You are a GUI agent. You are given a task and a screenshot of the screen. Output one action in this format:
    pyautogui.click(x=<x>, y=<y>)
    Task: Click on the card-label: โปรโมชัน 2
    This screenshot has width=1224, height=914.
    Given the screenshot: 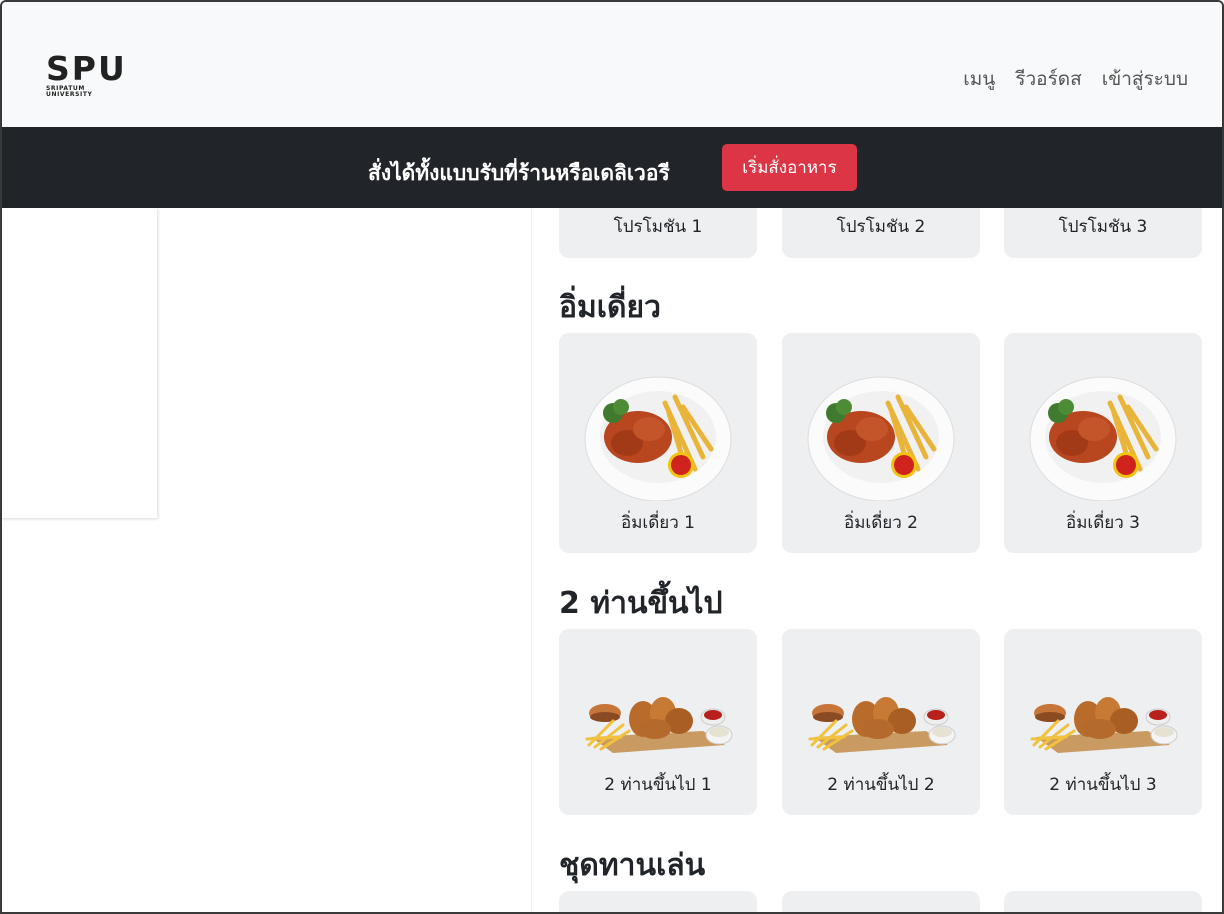 What is the action you would take?
    pyautogui.click(x=881, y=227)
    